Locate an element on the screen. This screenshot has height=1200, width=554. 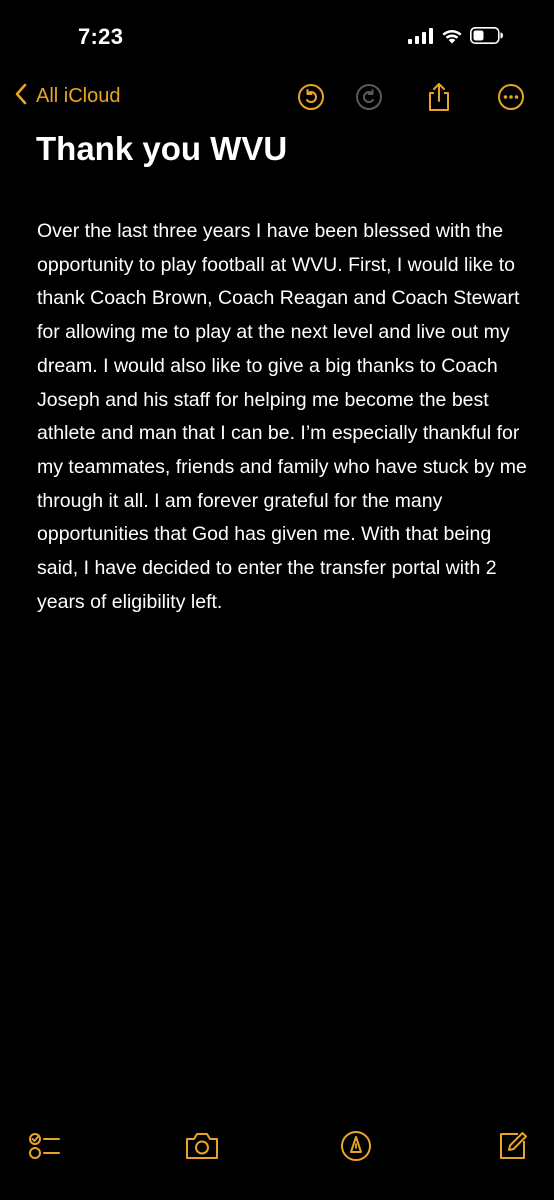
battery-icon is located at coordinates (487, 38).